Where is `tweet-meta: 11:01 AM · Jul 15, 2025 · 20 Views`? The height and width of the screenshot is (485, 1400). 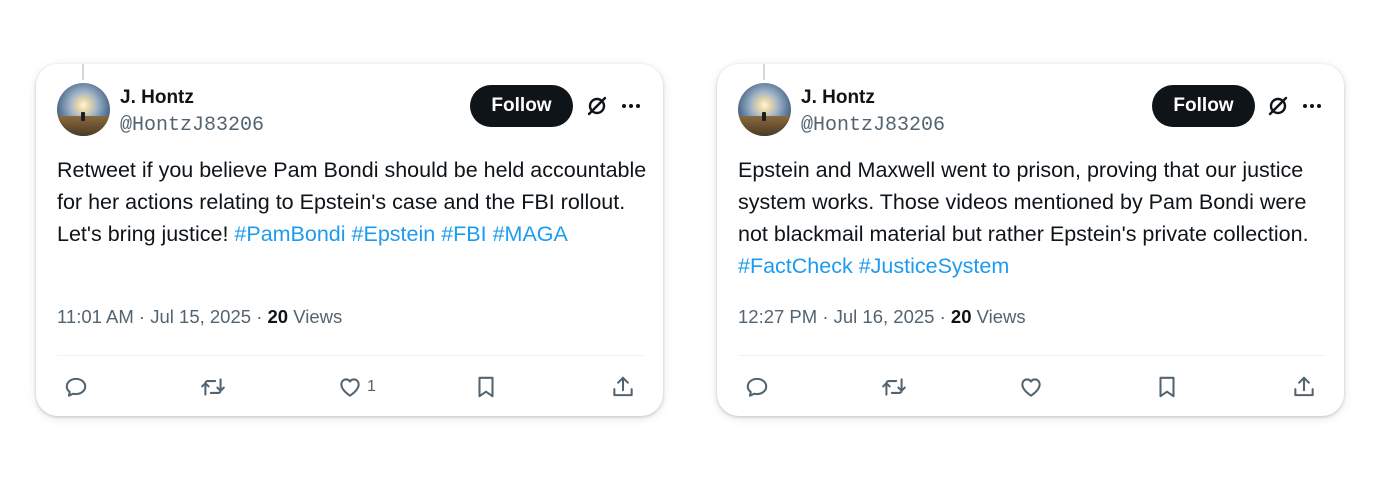 tweet-meta: 11:01 AM · Jul 15, 2025 · 20 Views is located at coordinates (200, 316).